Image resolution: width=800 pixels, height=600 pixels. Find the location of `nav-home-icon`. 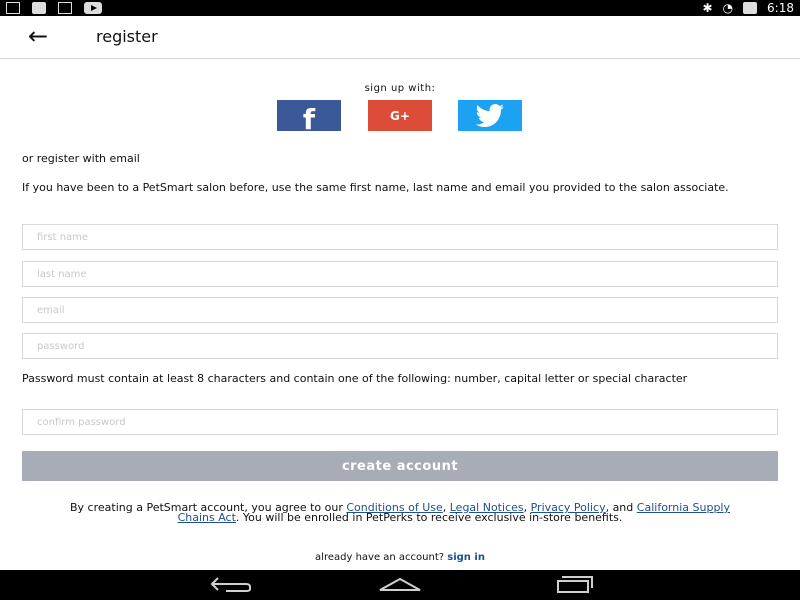

nav-home-icon is located at coordinates (400, 584).